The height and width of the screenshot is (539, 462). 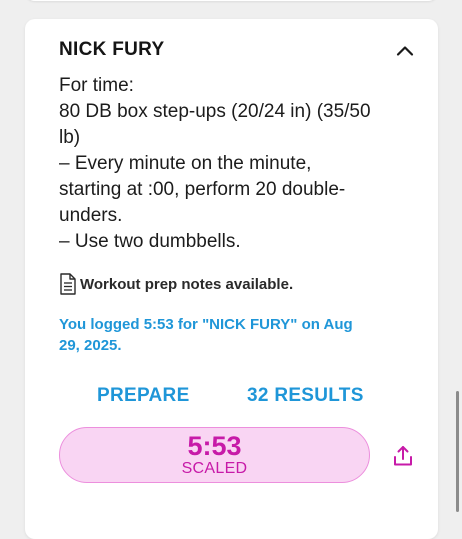 I want to click on chevron-up-icon, so click(x=405, y=51).